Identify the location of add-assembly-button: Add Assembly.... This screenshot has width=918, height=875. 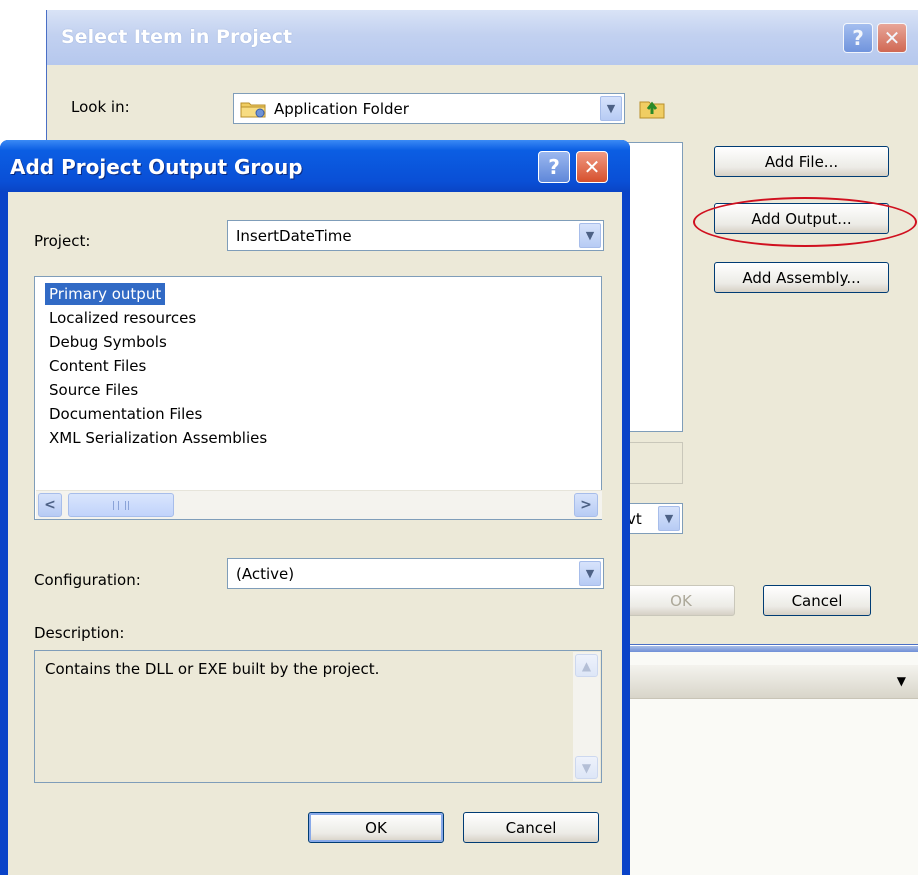
(801, 277).